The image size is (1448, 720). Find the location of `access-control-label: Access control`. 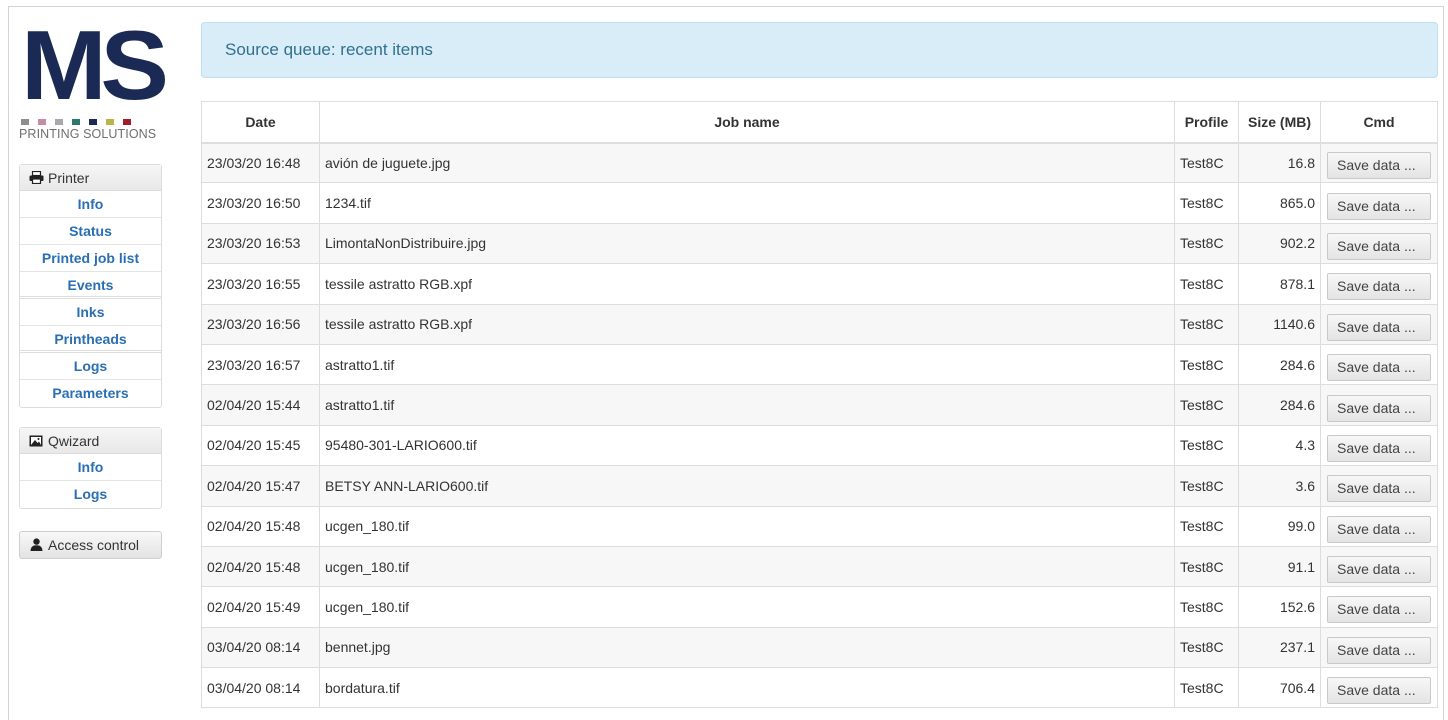

access-control-label: Access control is located at coordinates (94, 545).